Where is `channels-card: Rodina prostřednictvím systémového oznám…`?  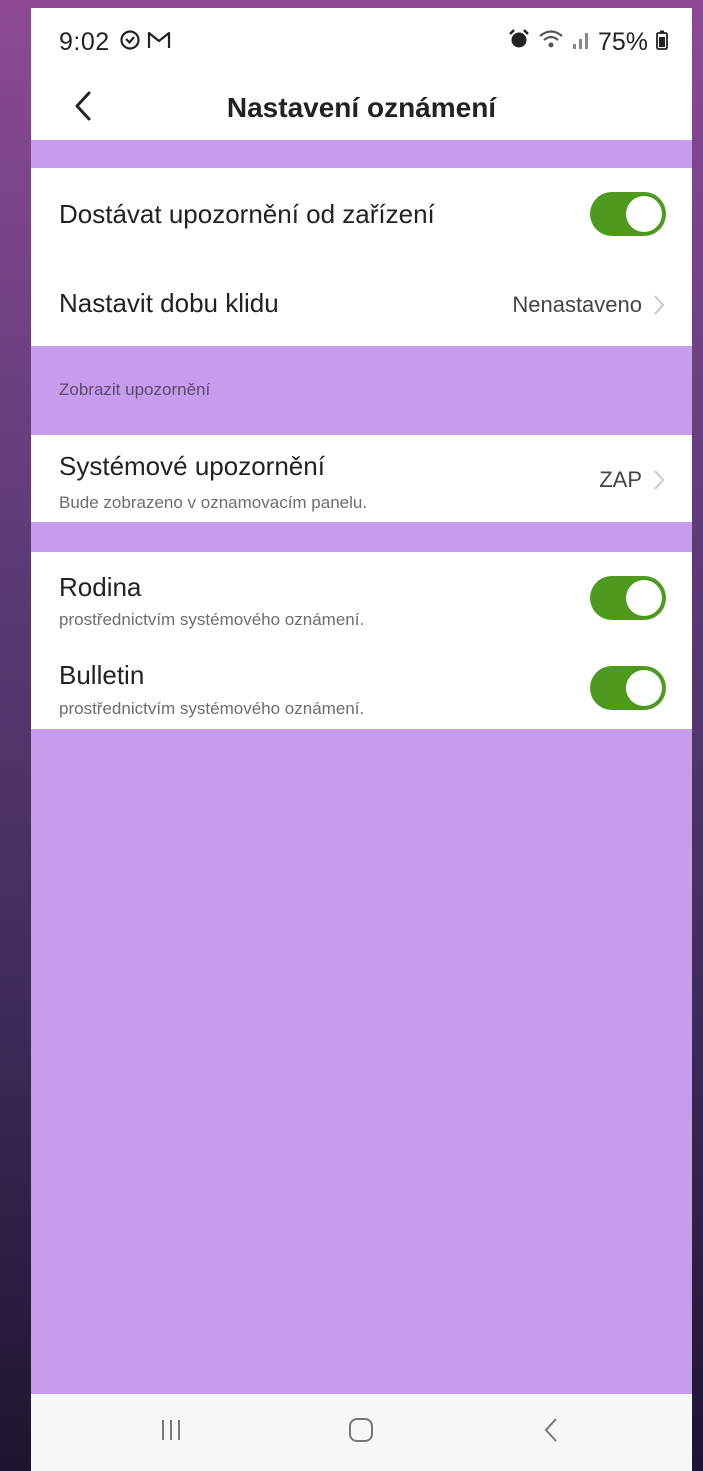 channels-card: Rodina prostřednictvím systémového oznám… is located at coordinates (361, 640).